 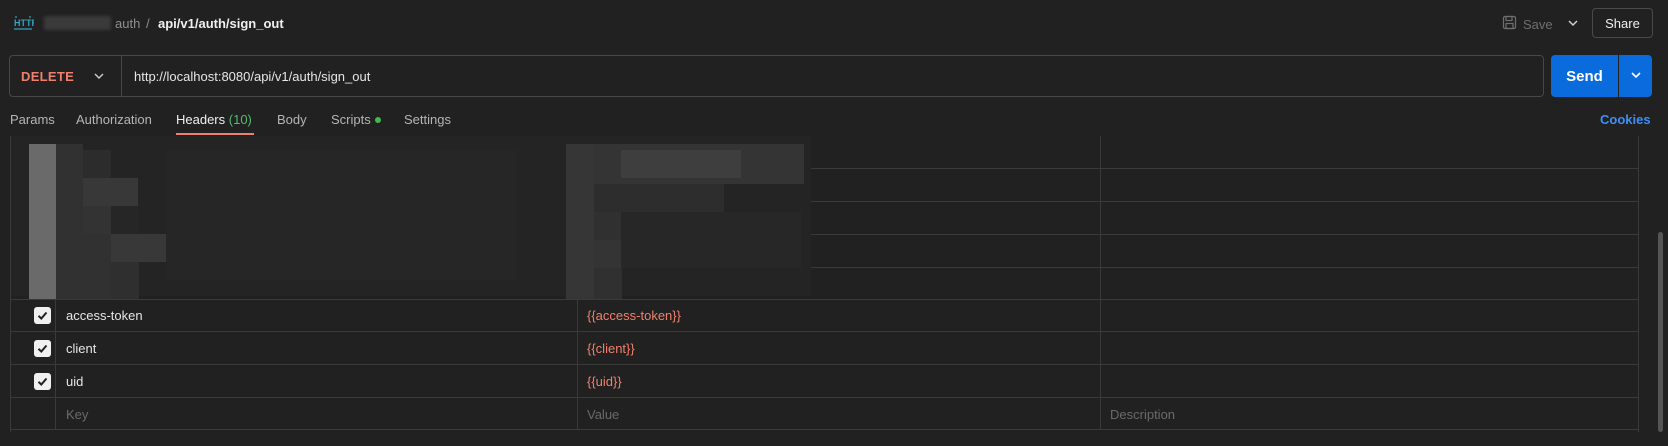 What do you see at coordinates (824, 315) in the screenshot?
I see `table-row: access-token {{access-token}}` at bounding box center [824, 315].